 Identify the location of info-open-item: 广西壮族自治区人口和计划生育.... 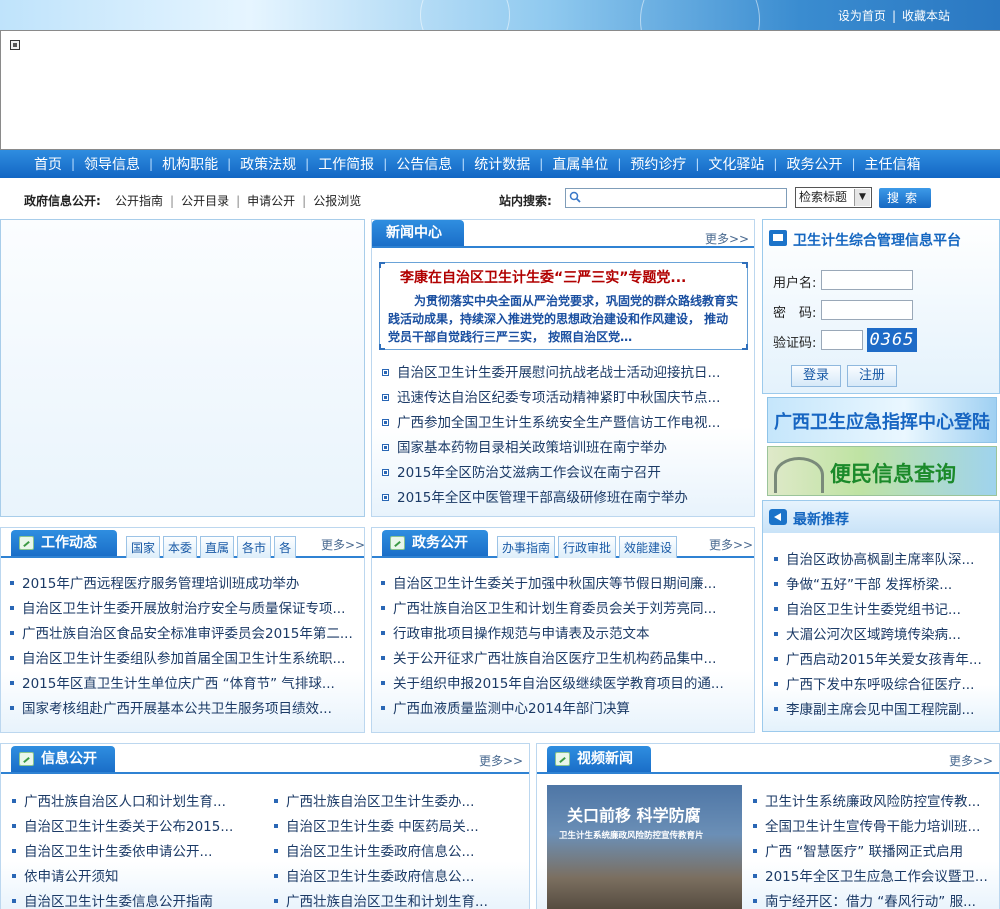
(132, 802).